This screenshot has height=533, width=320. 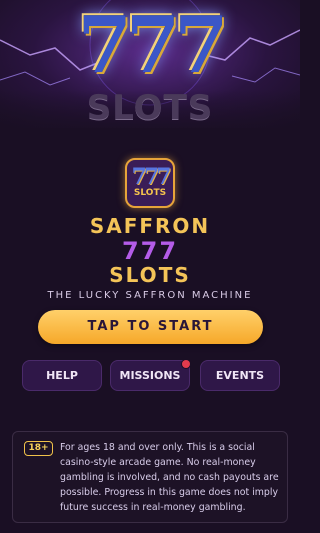 What do you see at coordinates (150, 295) in the screenshot?
I see `tagline: THE LUCKY SAFFRON MACHINE` at bounding box center [150, 295].